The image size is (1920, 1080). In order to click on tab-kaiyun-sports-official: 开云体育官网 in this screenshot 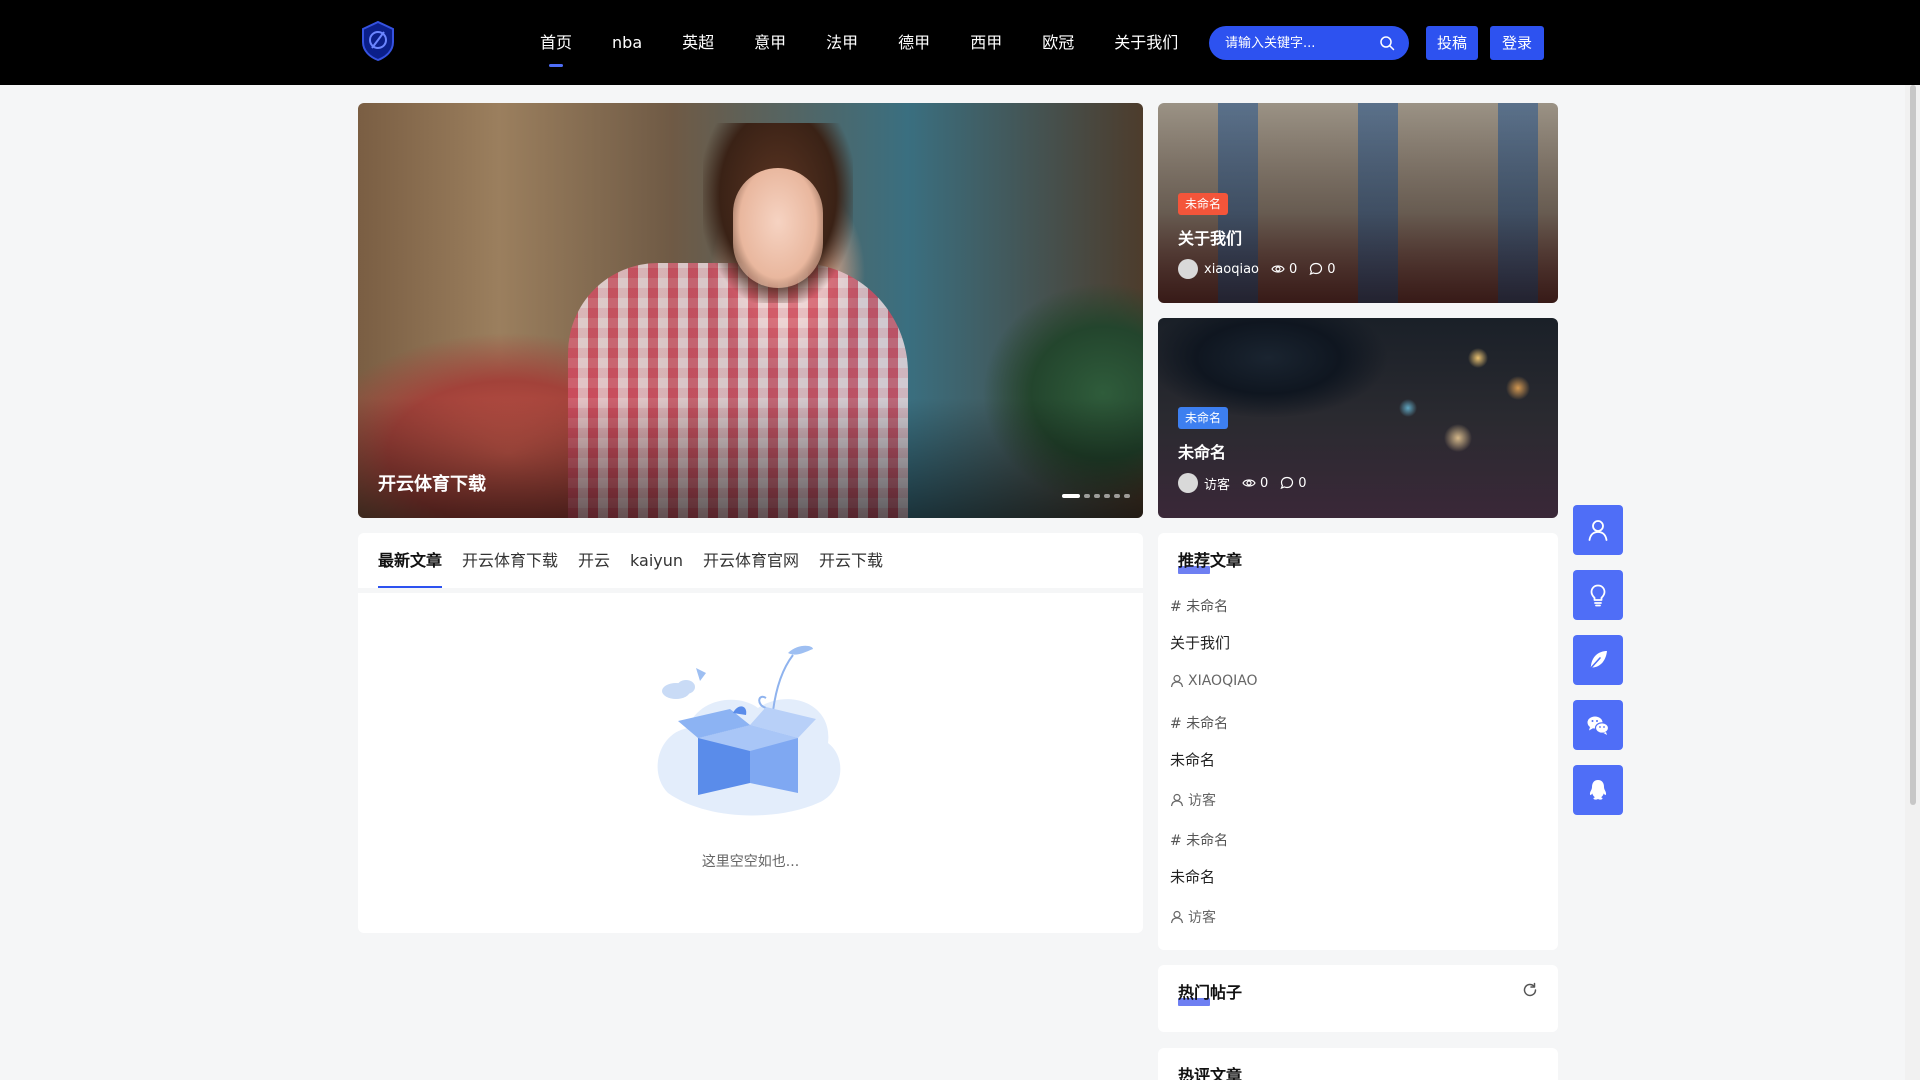, I will do `click(751, 560)`.